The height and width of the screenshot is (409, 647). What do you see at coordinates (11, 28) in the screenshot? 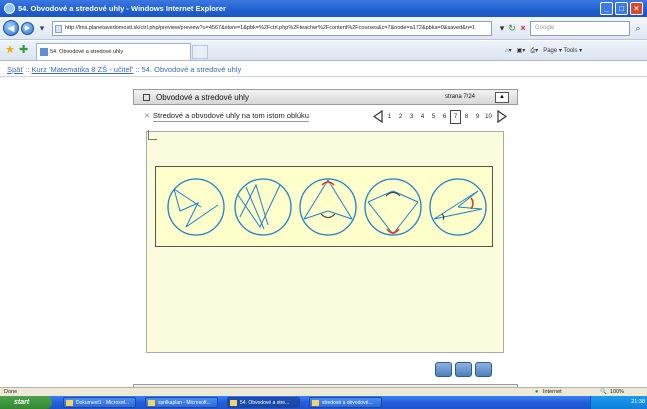
I see `back-button: ◀` at bounding box center [11, 28].